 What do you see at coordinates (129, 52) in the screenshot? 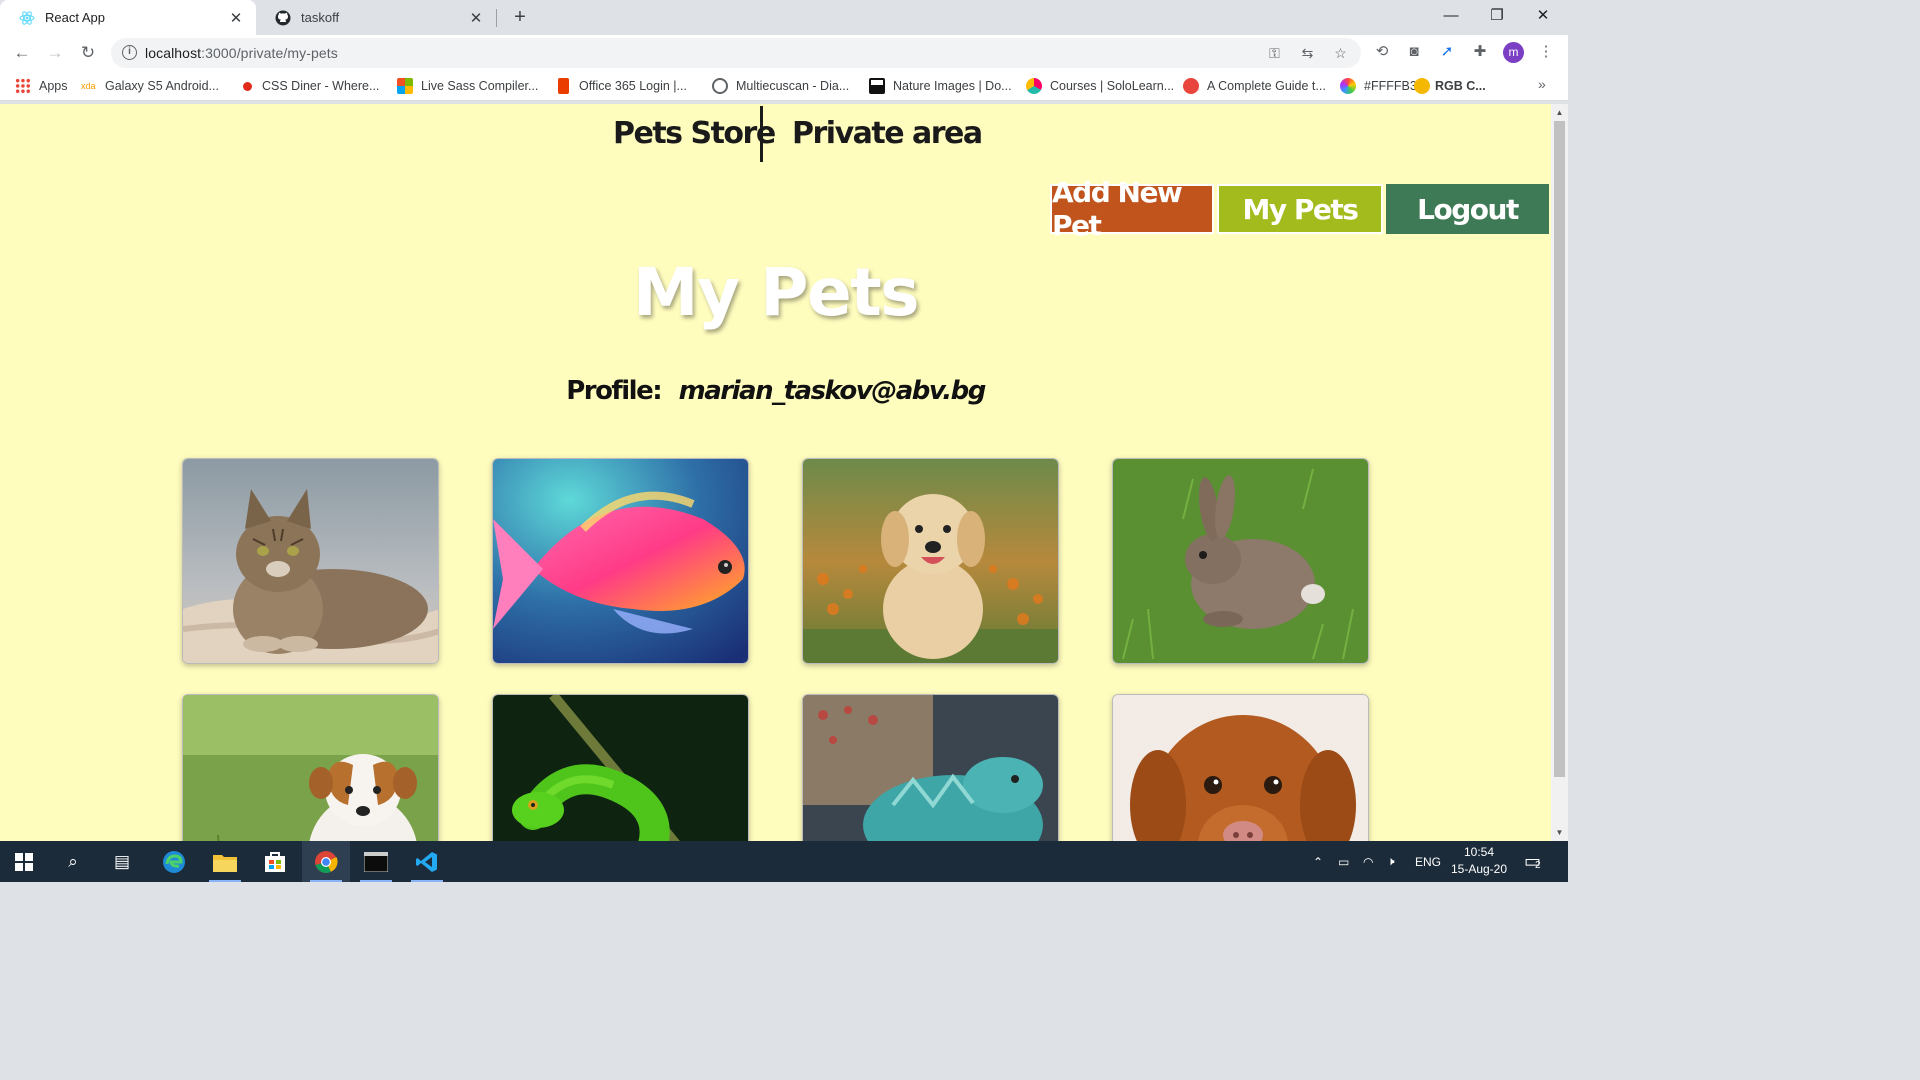
I see `site-info-icon: i` at bounding box center [129, 52].